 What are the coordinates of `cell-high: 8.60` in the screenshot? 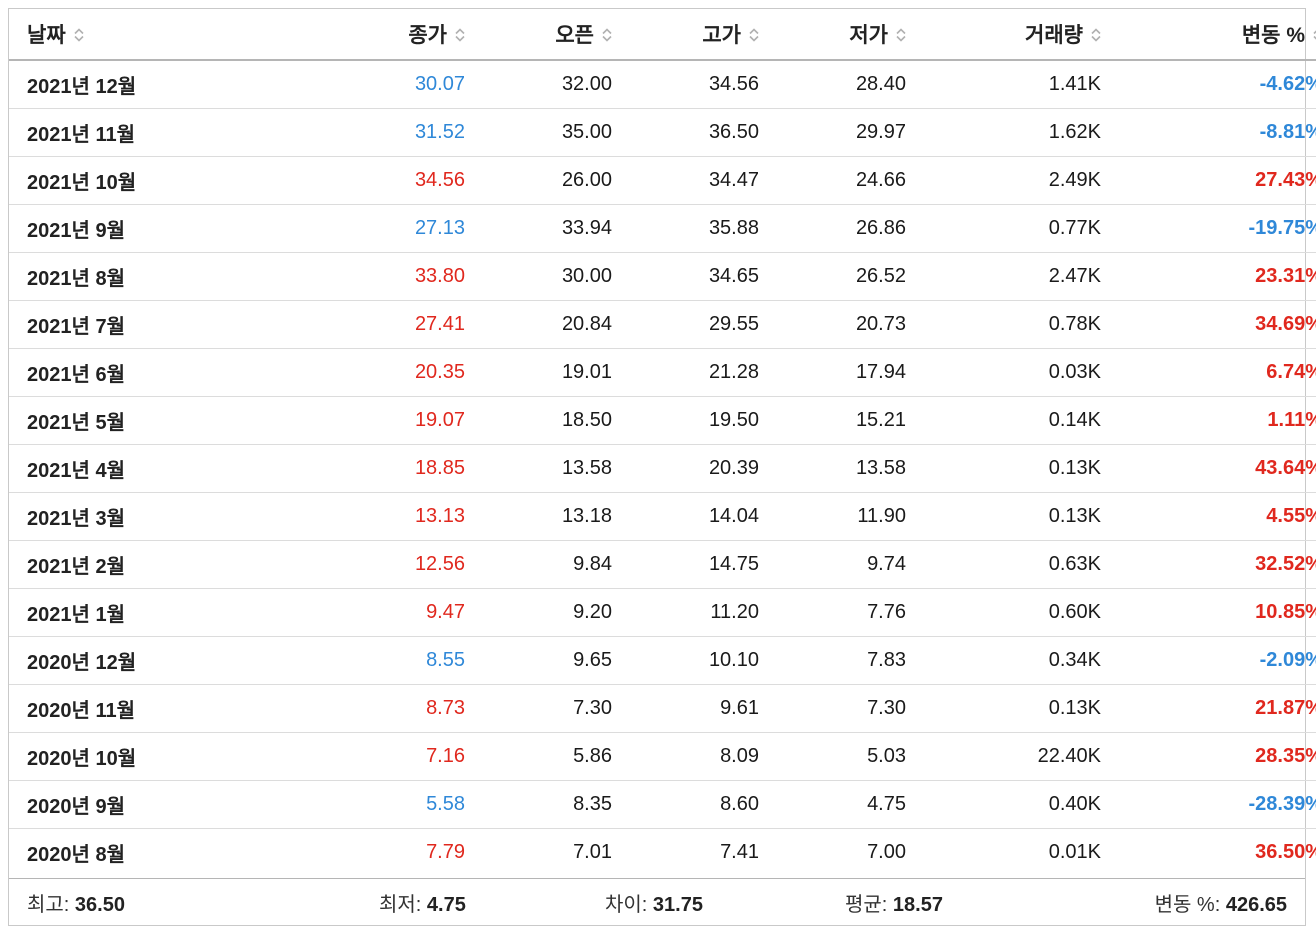 It's located at (685, 804).